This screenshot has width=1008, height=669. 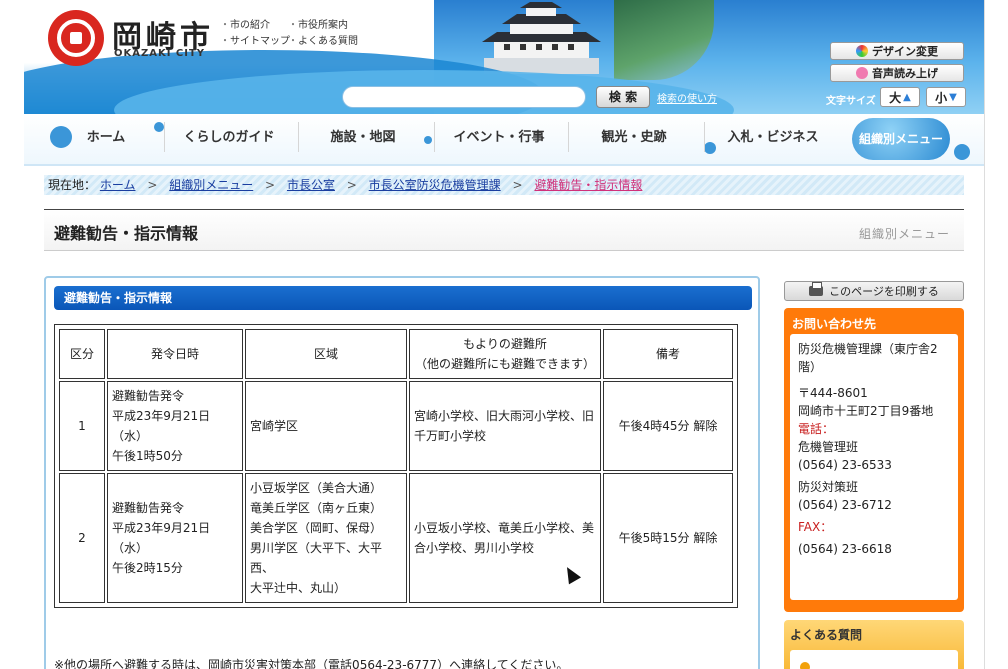 I want to click on cell-area: 宮崎学区, so click(x=326, y=426).